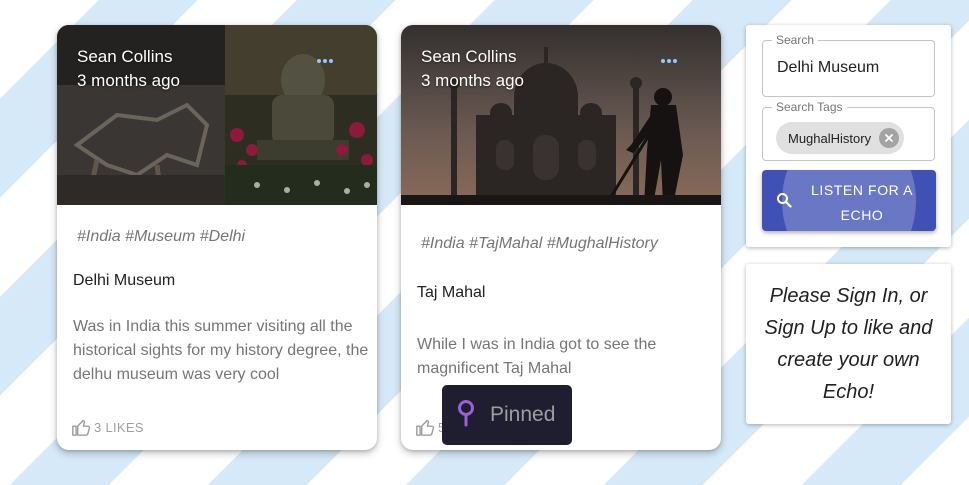 The width and height of the screenshot is (969, 485). I want to click on like-button: 5, so click(430, 427).